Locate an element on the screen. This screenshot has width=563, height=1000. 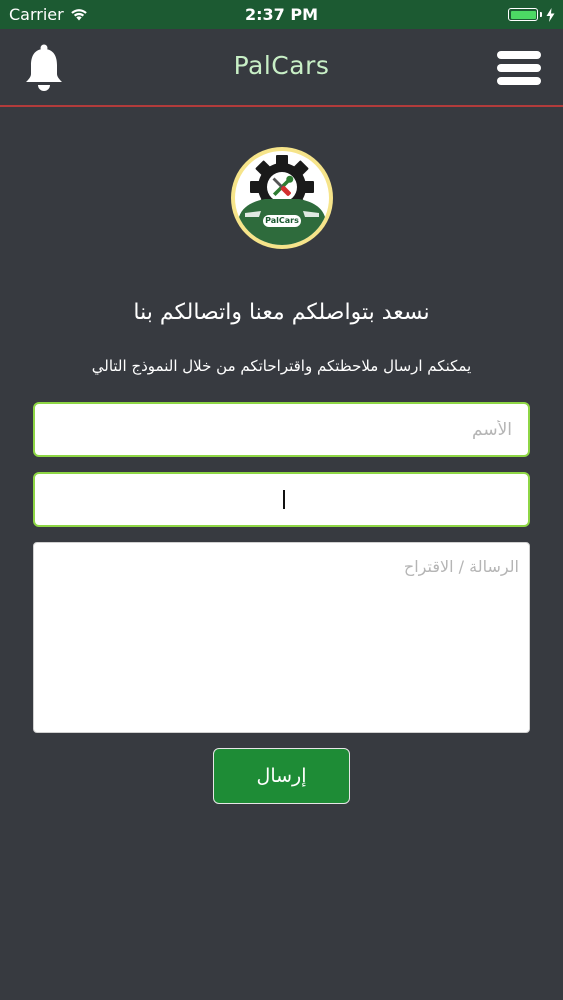
text-cursor is located at coordinates (284, 499).